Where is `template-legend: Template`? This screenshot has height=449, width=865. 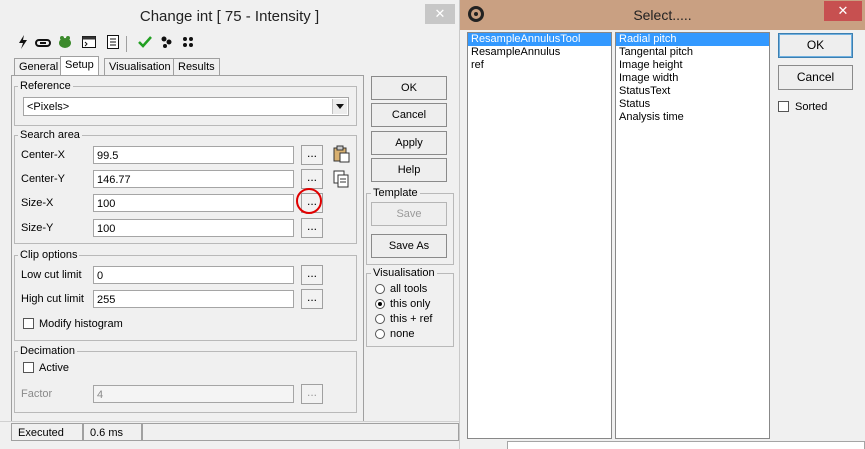 template-legend: Template is located at coordinates (395, 193).